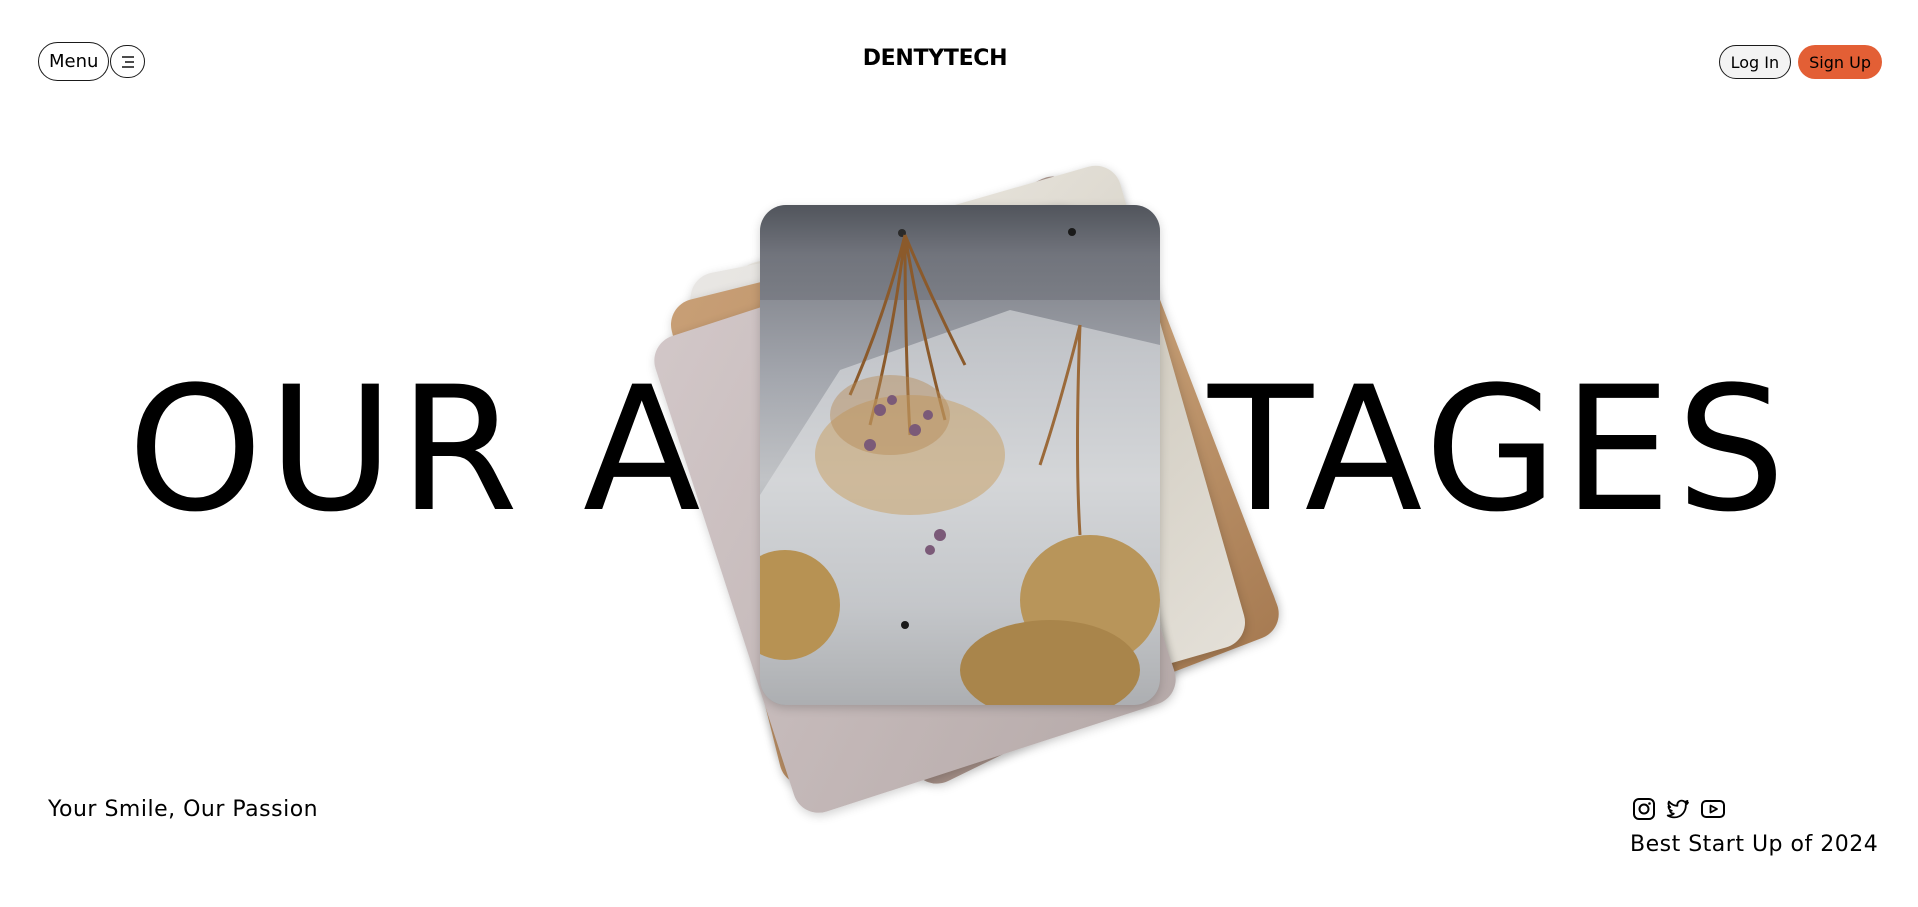 This screenshot has height=907, width=1918. I want to click on auth-buttons: Log In Sign Up, so click(1800, 62).